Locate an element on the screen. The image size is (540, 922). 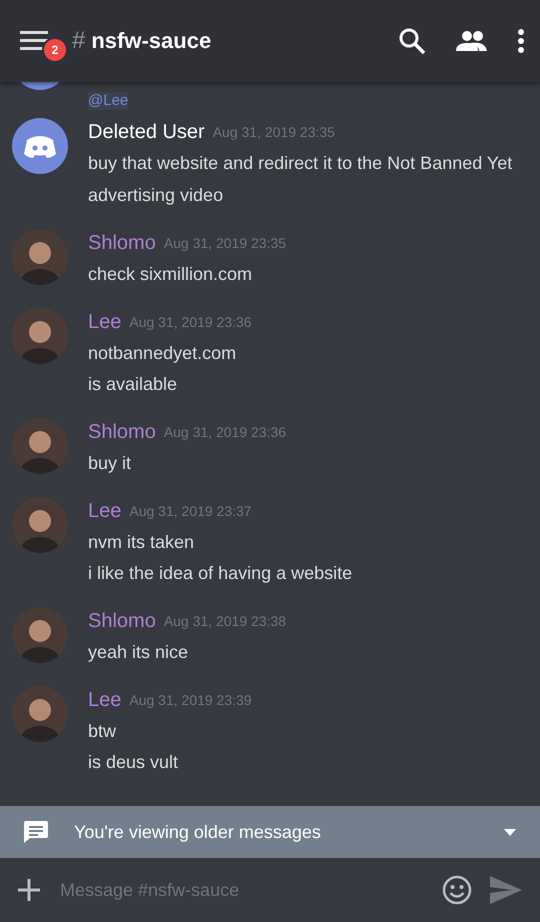
older-messages-text: You're viewing older messages is located at coordinates (198, 832).